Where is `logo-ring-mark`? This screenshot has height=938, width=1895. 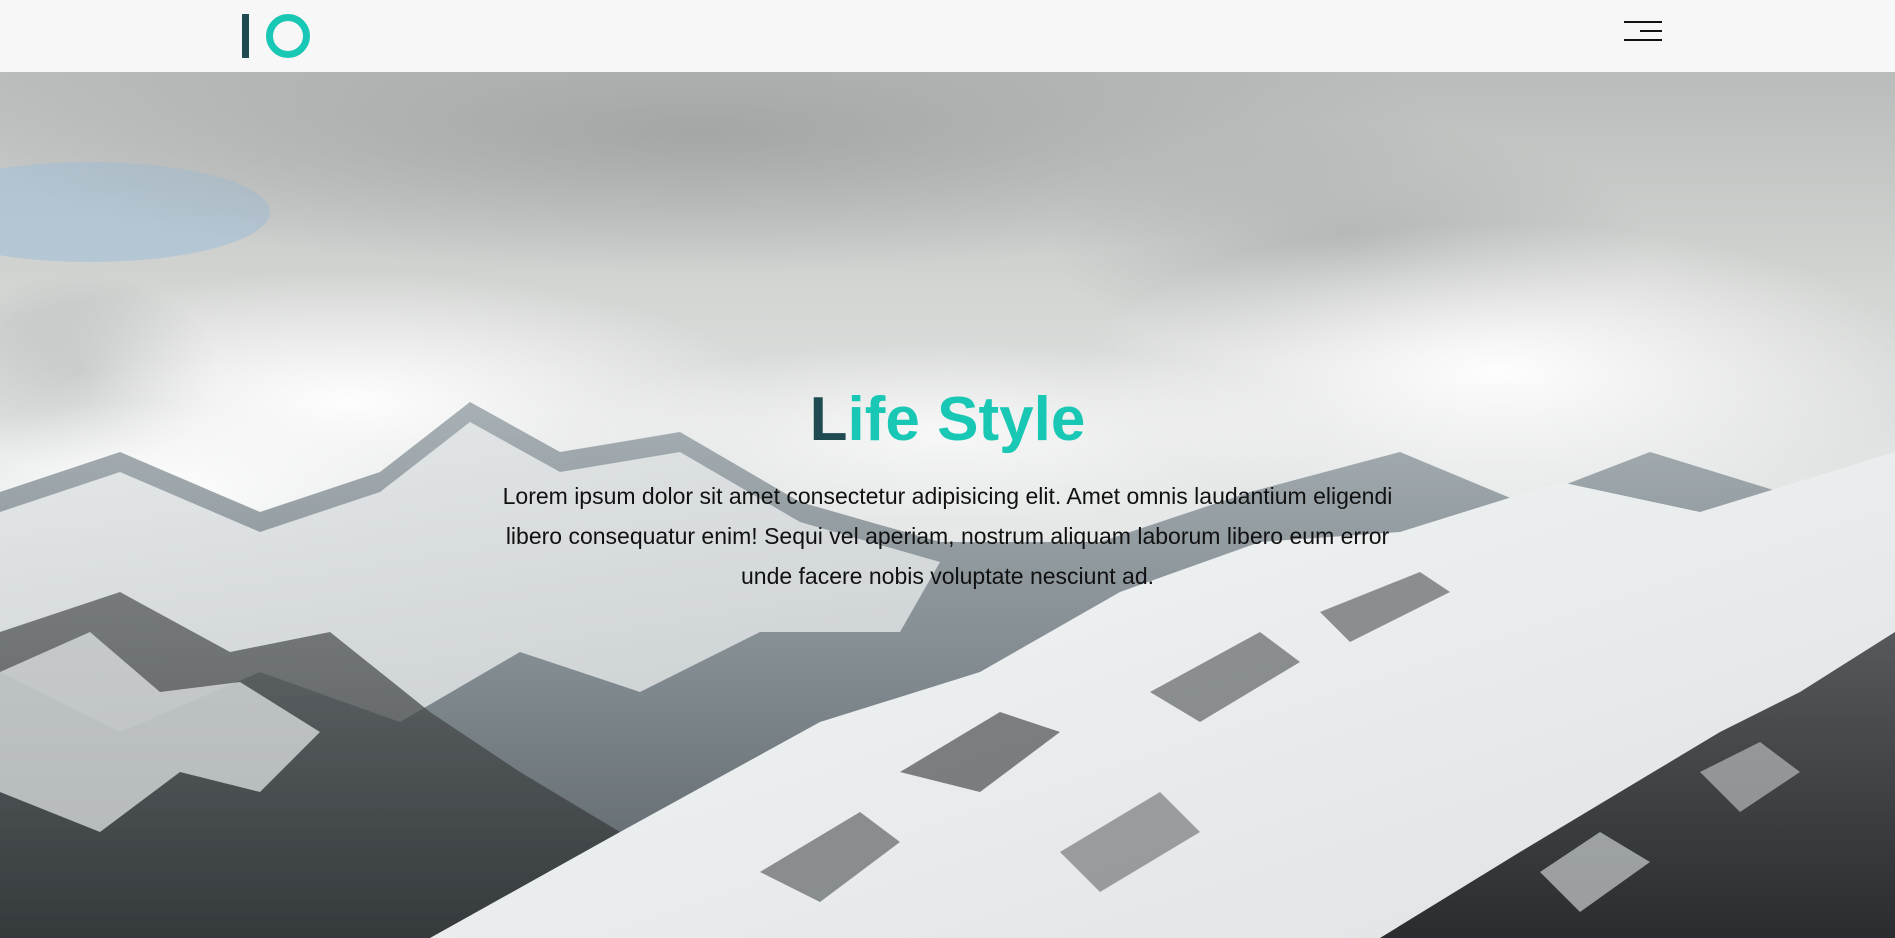
logo-ring-mark is located at coordinates (288, 36).